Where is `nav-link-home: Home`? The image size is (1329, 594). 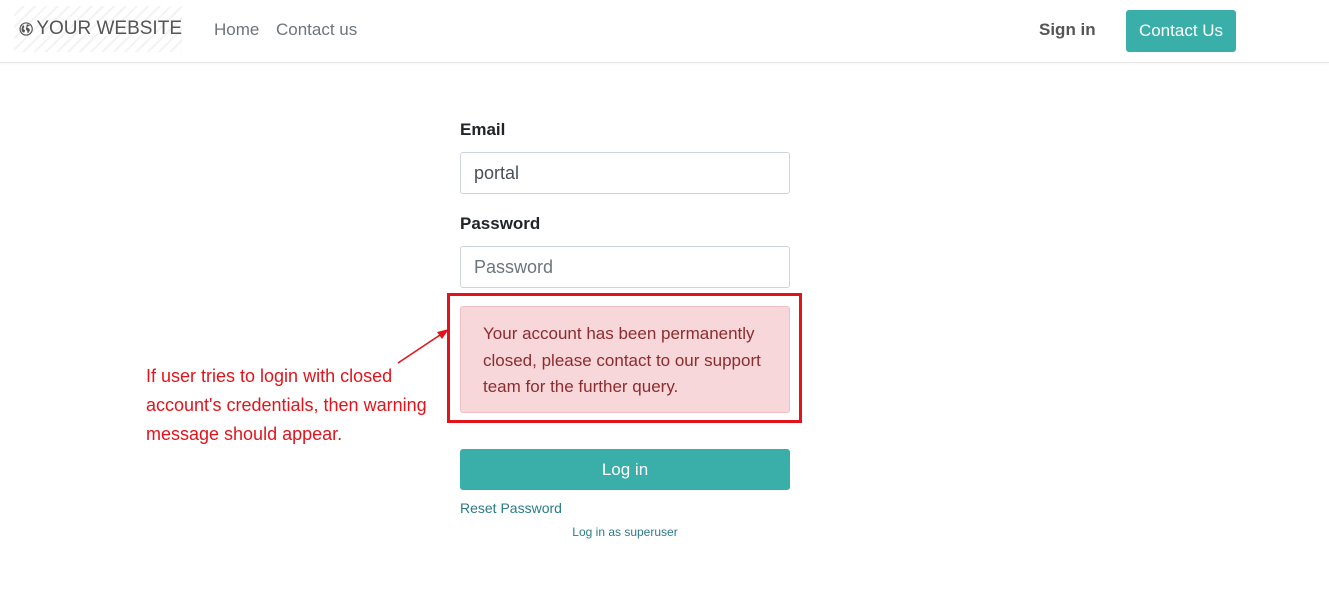 nav-link-home: Home is located at coordinates (236, 30).